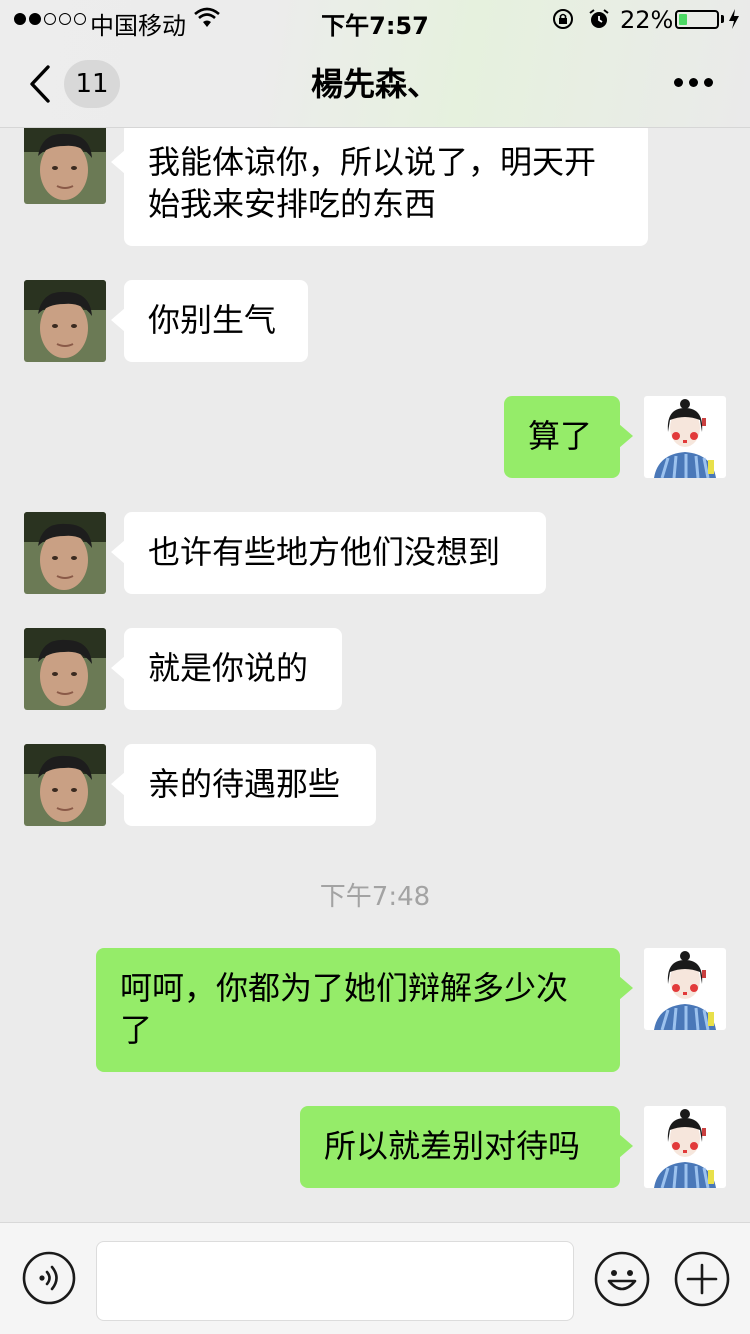 Image resolution: width=750 pixels, height=1334 pixels. I want to click on input-bar, so click(375, 1278).